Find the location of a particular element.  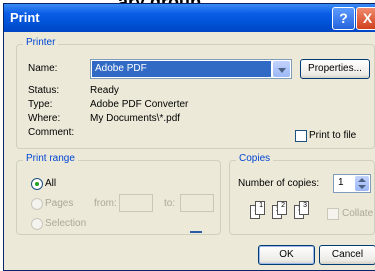

type-label: Type: is located at coordinates (40, 104).